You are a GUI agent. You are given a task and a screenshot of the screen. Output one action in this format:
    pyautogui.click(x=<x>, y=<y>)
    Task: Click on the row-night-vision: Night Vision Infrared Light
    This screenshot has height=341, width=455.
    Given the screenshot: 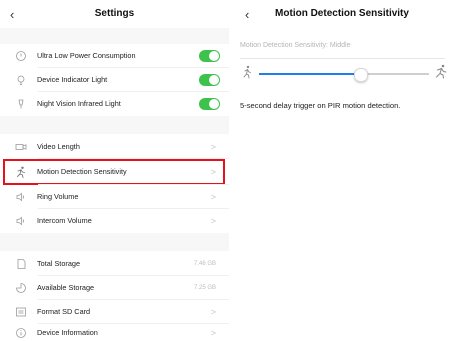 What is the action you would take?
    pyautogui.click(x=114, y=103)
    